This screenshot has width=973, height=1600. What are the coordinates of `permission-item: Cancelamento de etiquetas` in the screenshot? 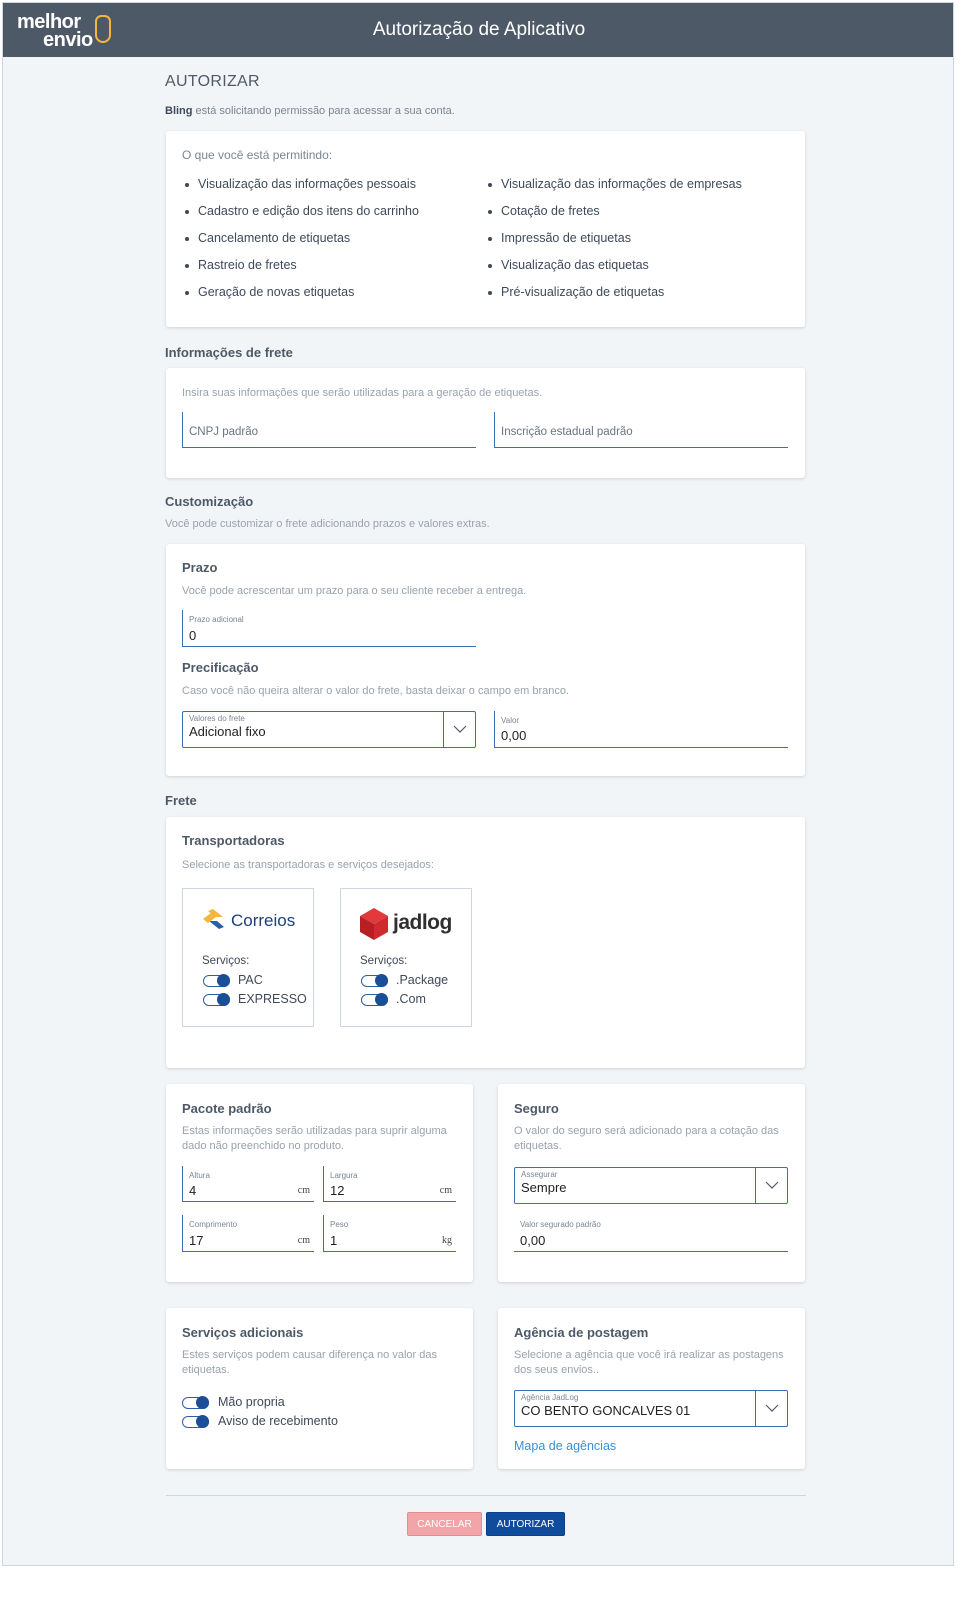 It's located at (267, 238).